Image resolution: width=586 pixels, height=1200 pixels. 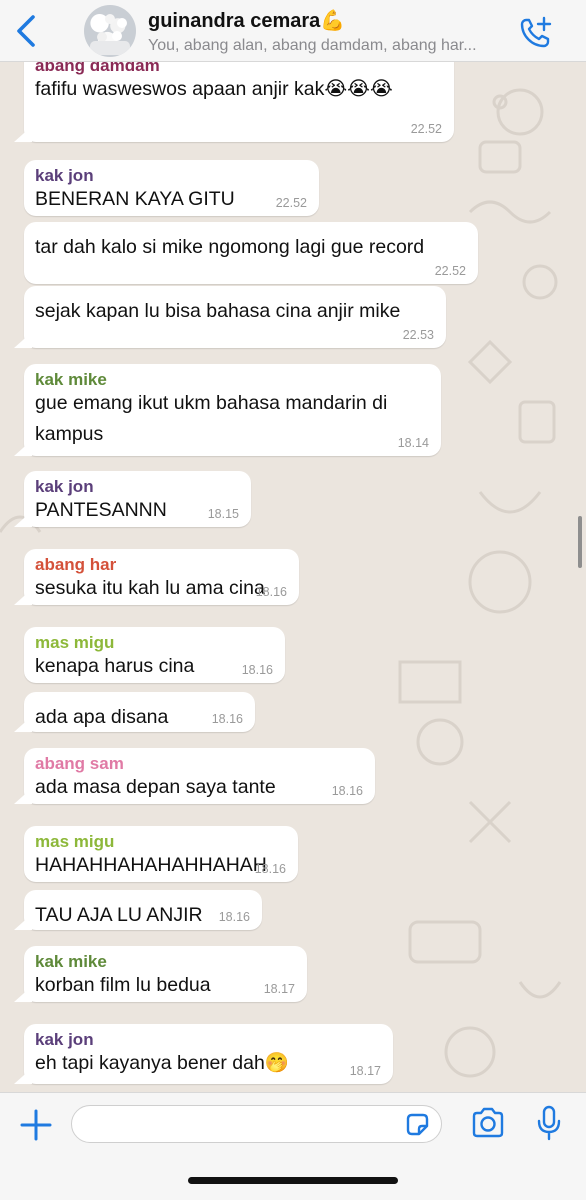 I want to click on message-text: korban film lu bedua, so click(x=123, y=985).